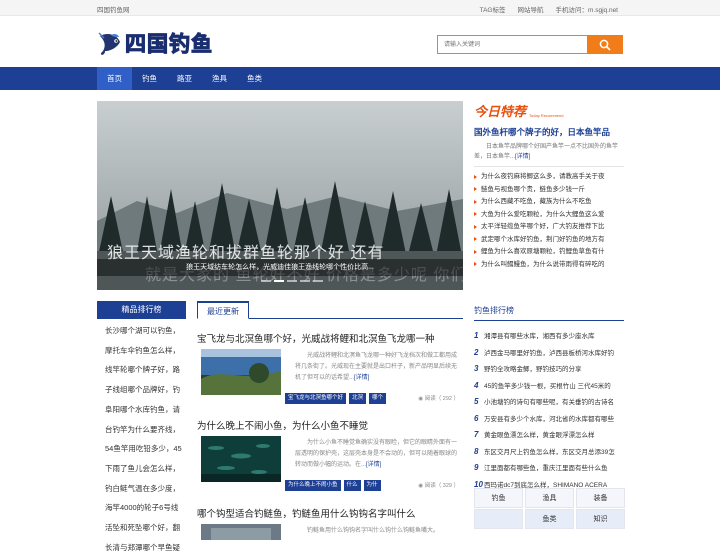 The image size is (720, 557). What do you see at coordinates (587, 9) in the screenshot?
I see `mobile-link: 手机访问：m.sgjq.net` at bounding box center [587, 9].